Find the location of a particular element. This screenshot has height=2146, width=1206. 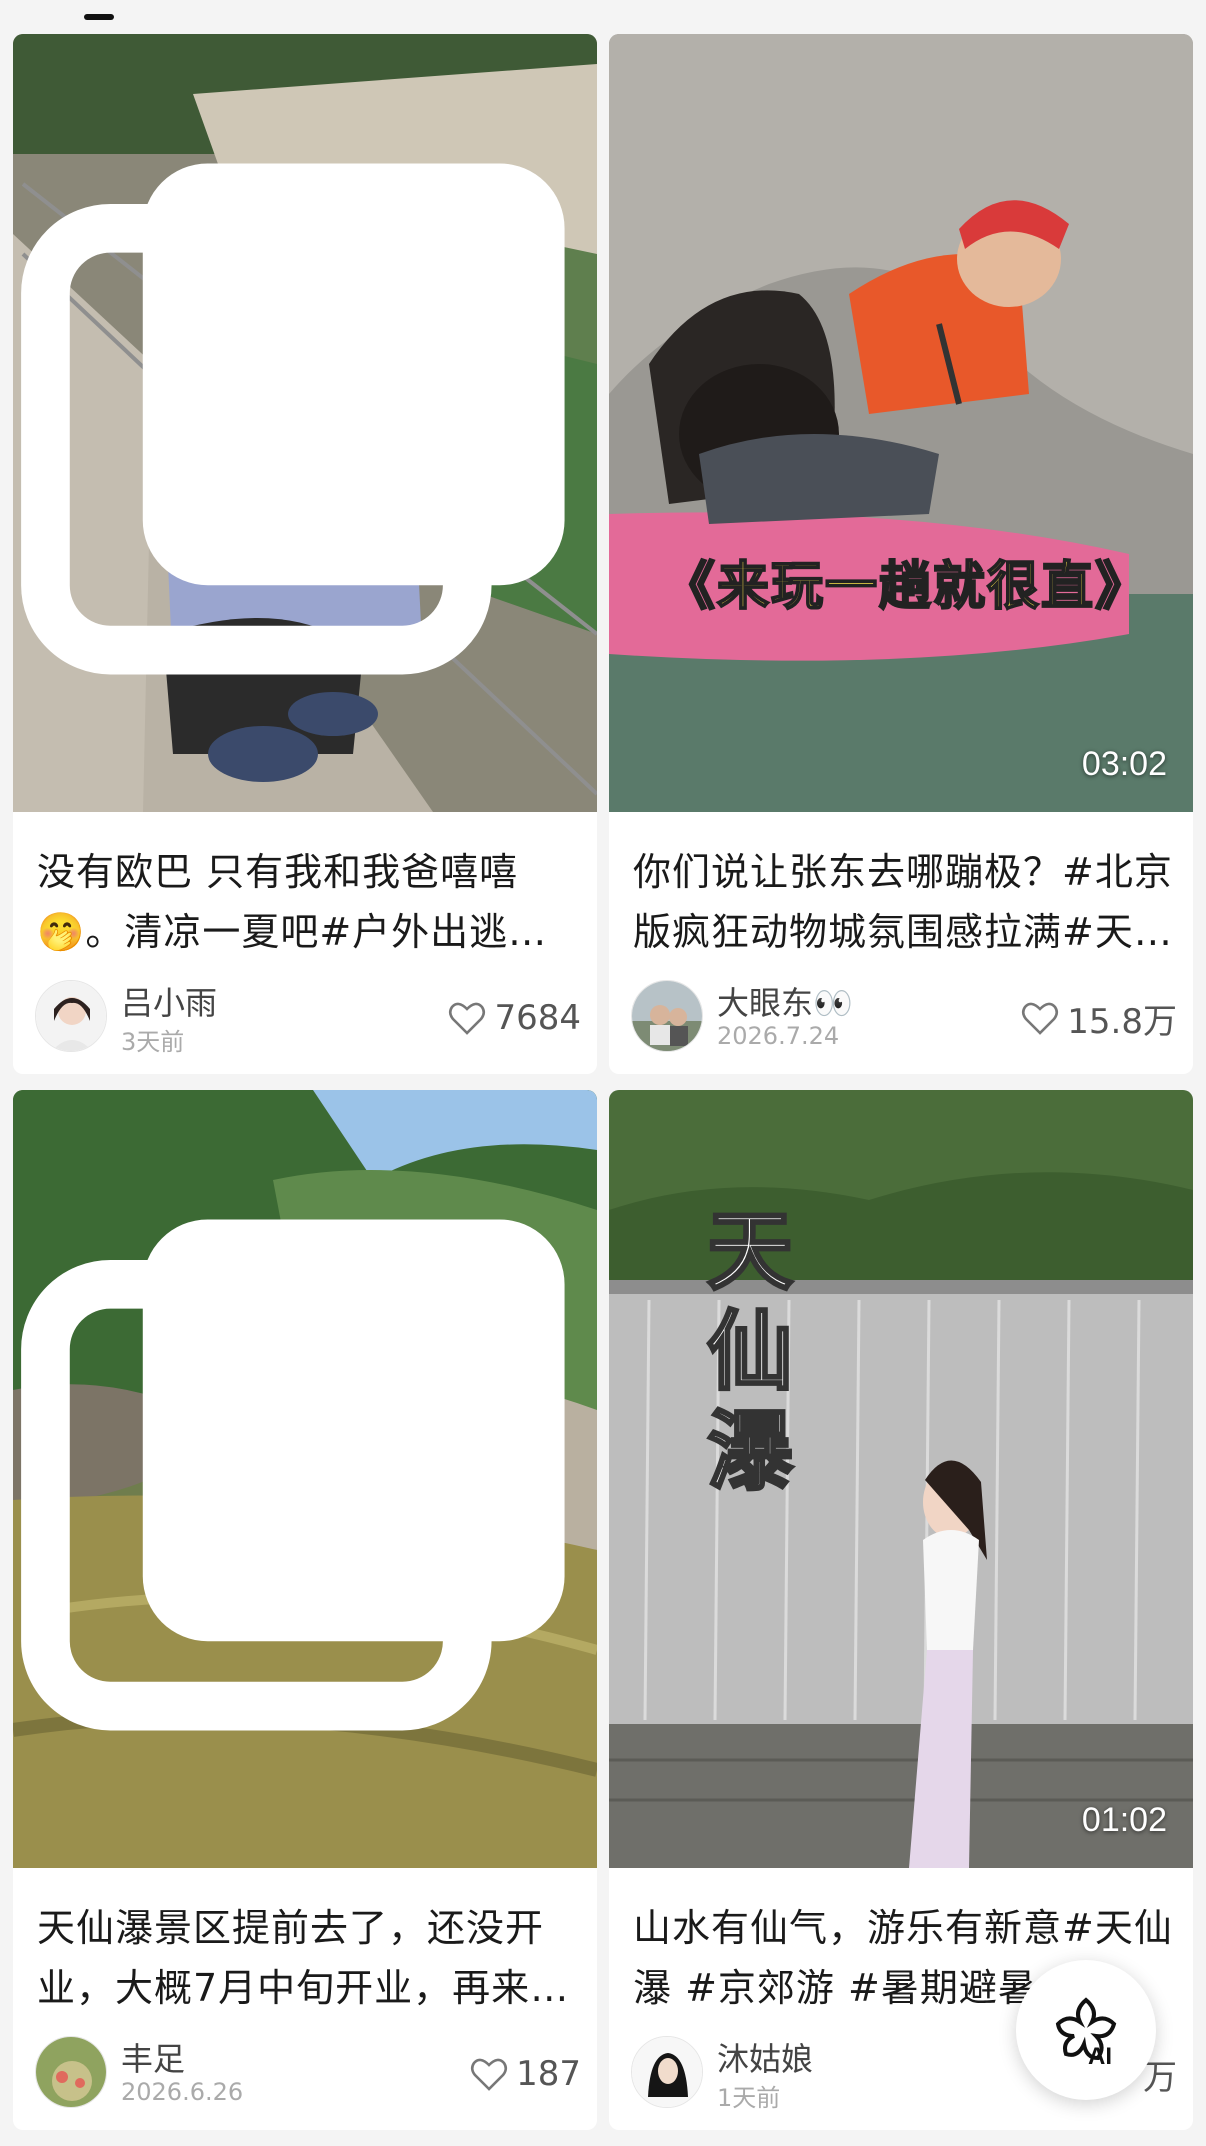

video-overlay-caption: 天仙瀑 is located at coordinates (750, 1352).